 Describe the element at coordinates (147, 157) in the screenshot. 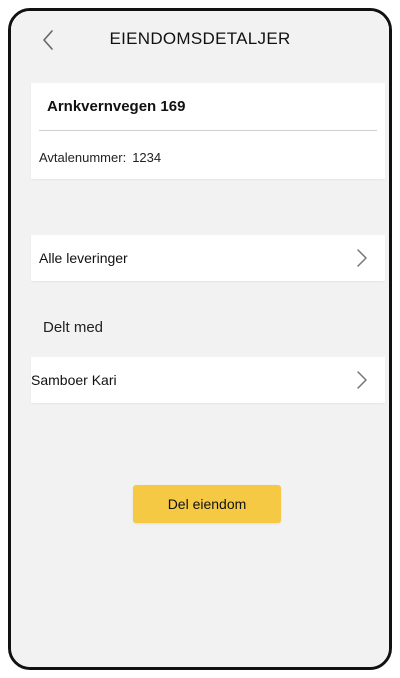

I see `agreement-number: 1234` at that location.